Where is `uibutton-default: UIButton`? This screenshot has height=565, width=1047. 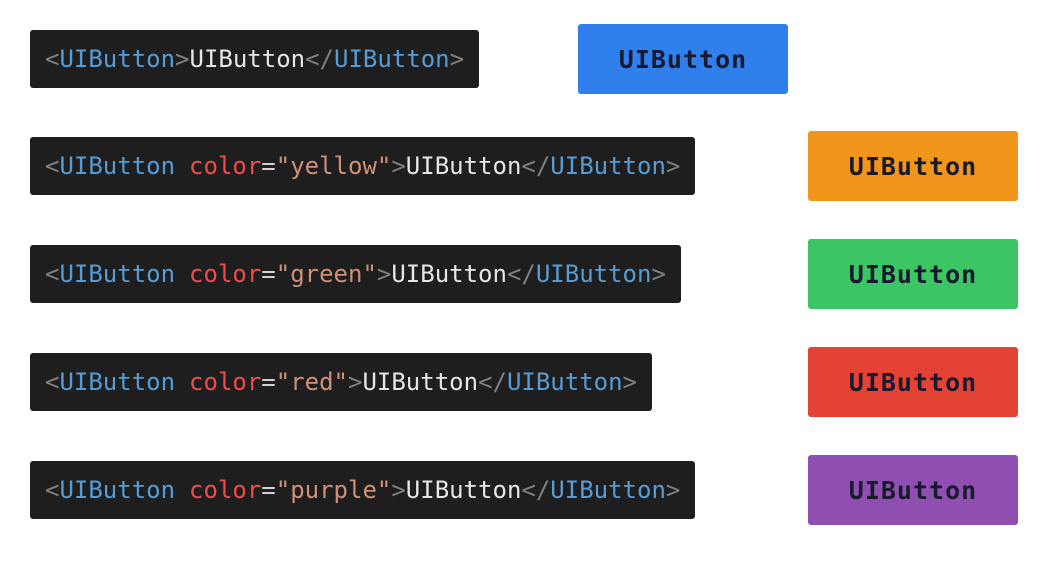
uibutton-default: UIButton is located at coordinates (683, 59).